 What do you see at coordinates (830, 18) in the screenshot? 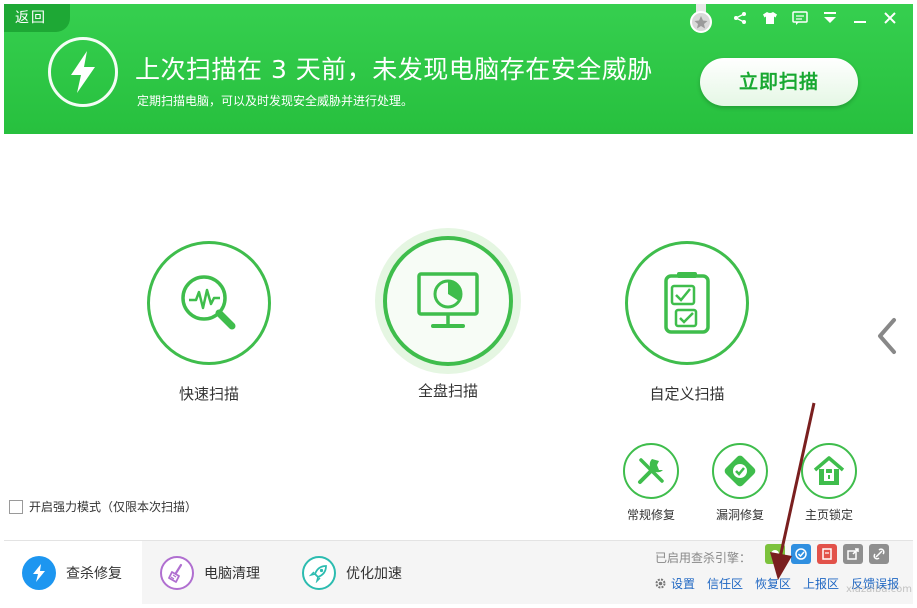
I see `menu-dropdown-icon` at bounding box center [830, 18].